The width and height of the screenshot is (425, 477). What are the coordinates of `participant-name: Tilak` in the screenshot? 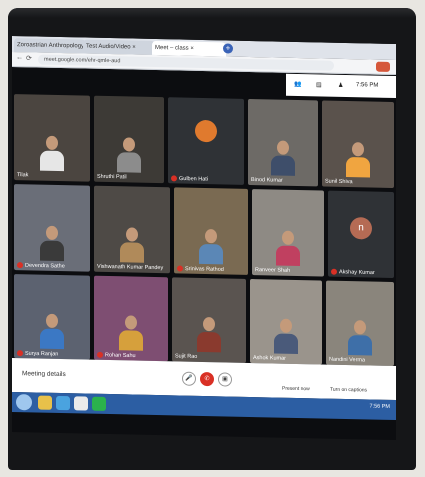 It's located at (23, 175).